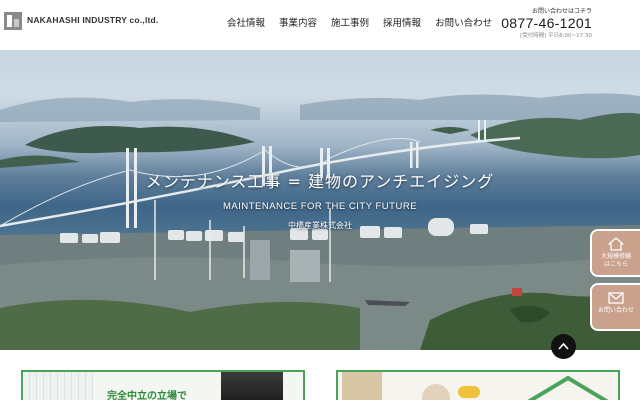  What do you see at coordinates (568, 387) in the screenshot?
I see `house-outline-icon` at bounding box center [568, 387].